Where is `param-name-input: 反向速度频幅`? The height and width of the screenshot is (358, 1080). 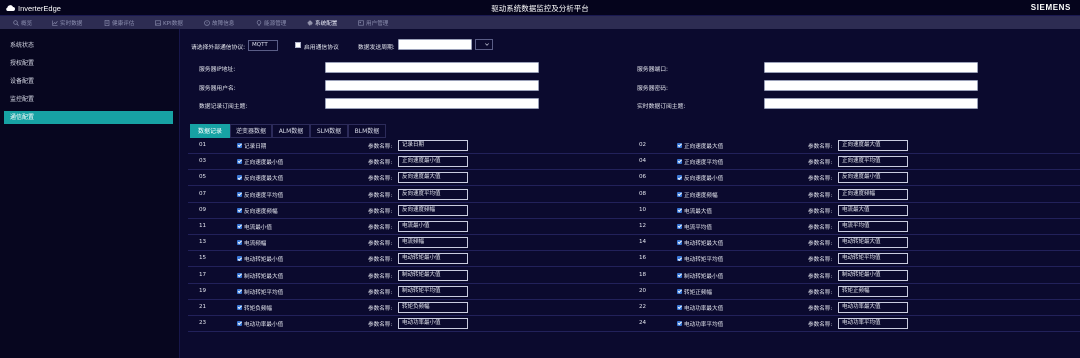
param-name-input: 反向速度频幅 is located at coordinates (433, 210).